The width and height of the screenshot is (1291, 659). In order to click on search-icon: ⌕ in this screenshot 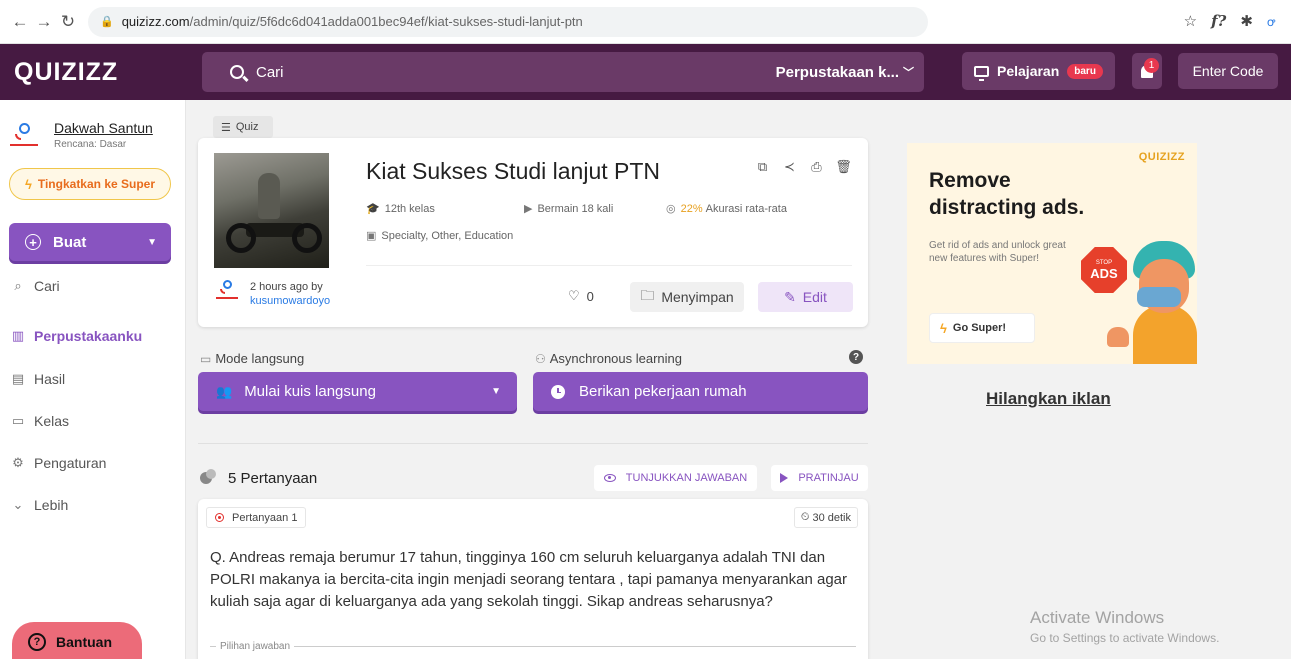, I will do `click(18, 285)`.